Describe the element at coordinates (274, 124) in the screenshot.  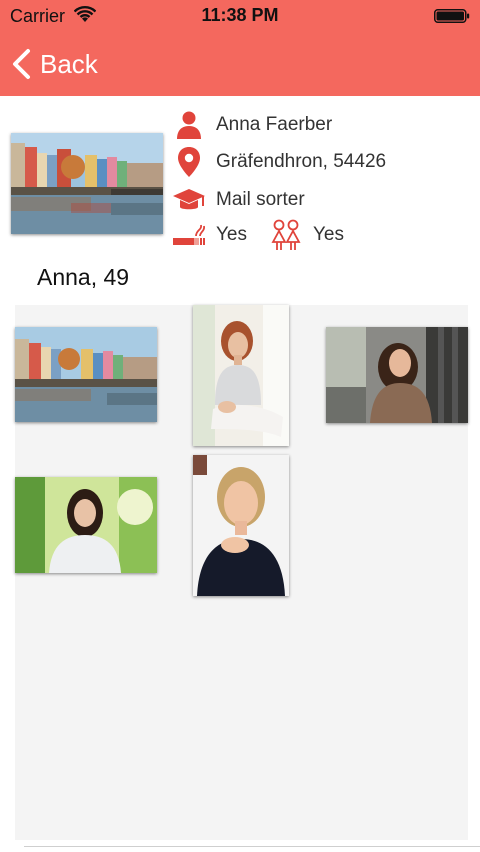
I see `profile-name: Anna Faerber` at that location.